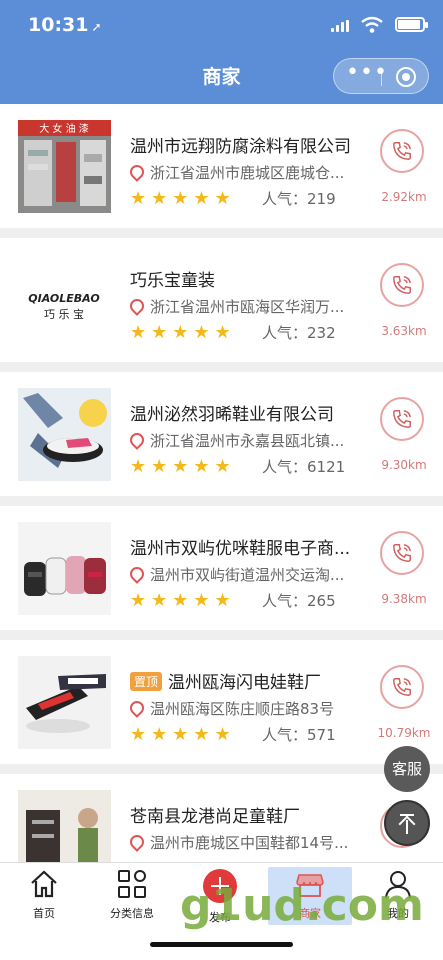 The image size is (443, 960). Describe the element at coordinates (406, 77) in the screenshot. I see `close-mini-program-icon` at that location.